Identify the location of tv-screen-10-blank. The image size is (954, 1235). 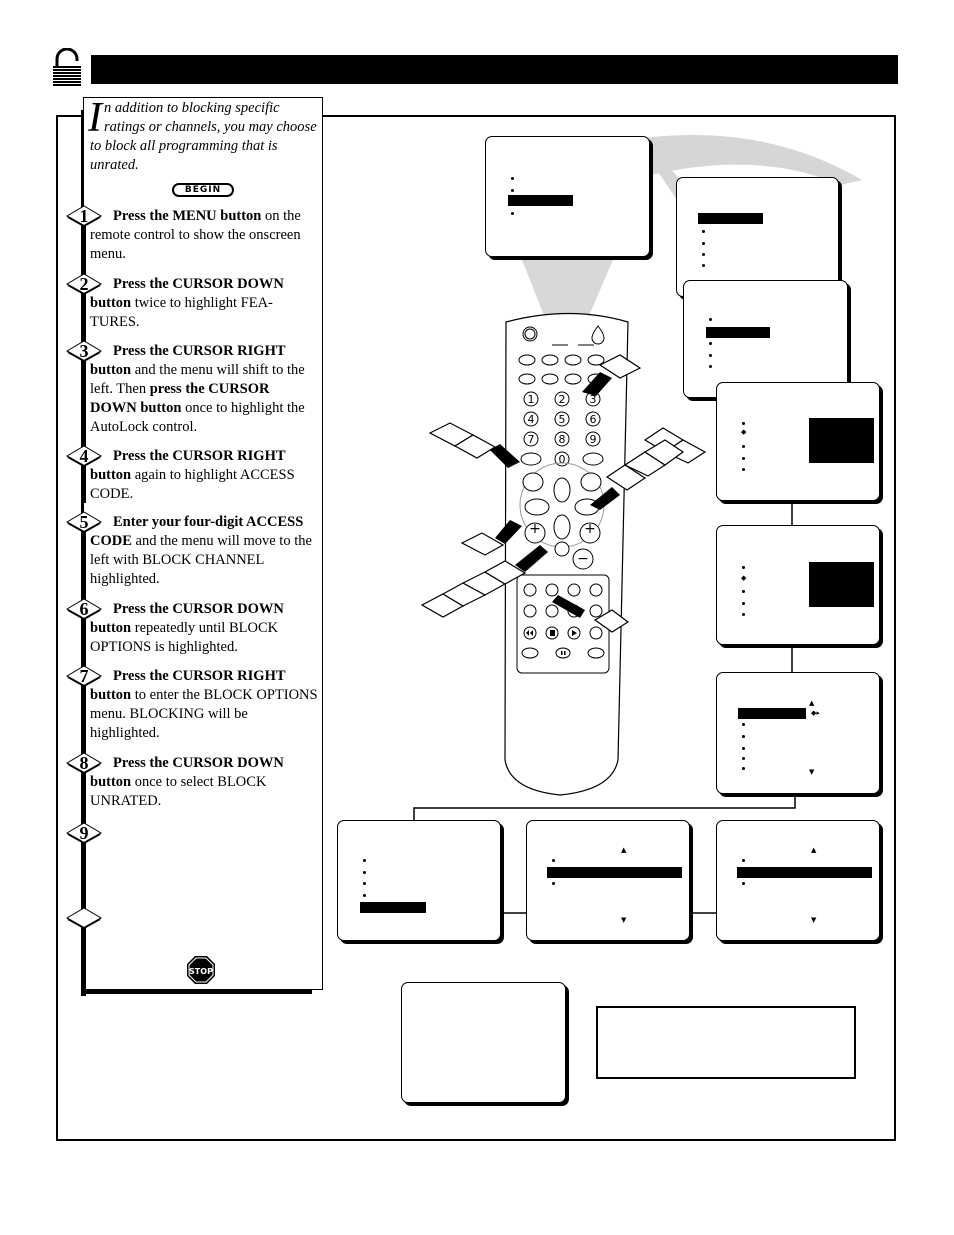
(483, 1042).